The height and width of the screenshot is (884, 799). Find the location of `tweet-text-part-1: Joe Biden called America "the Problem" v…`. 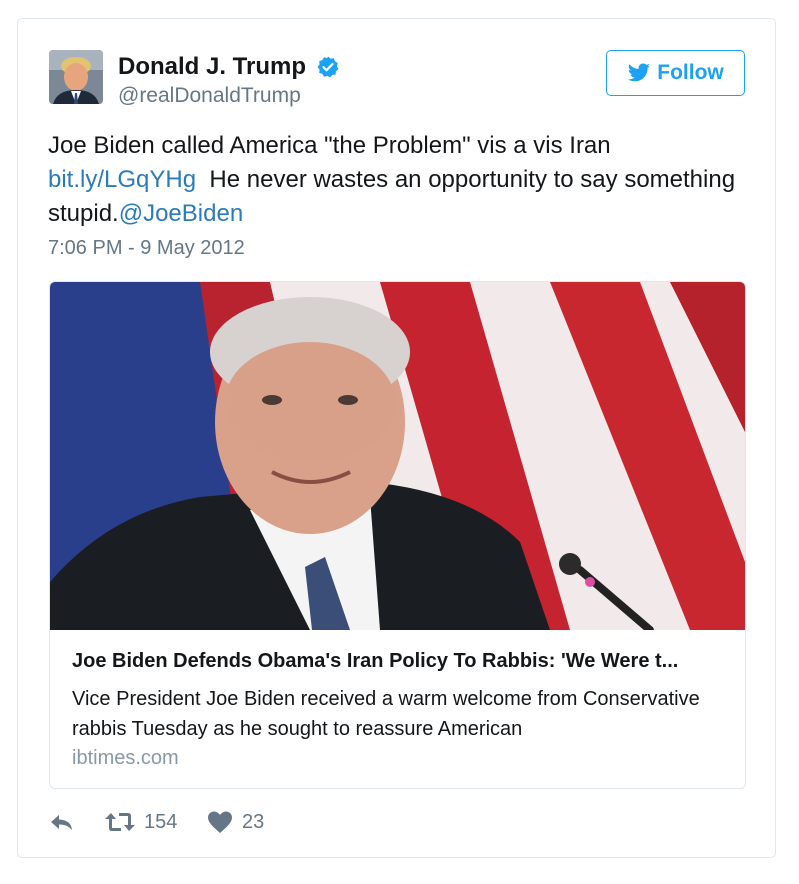

tweet-text-part-1: Joe Biden called America "the Problem" v… is located at coordinates (329, 145).